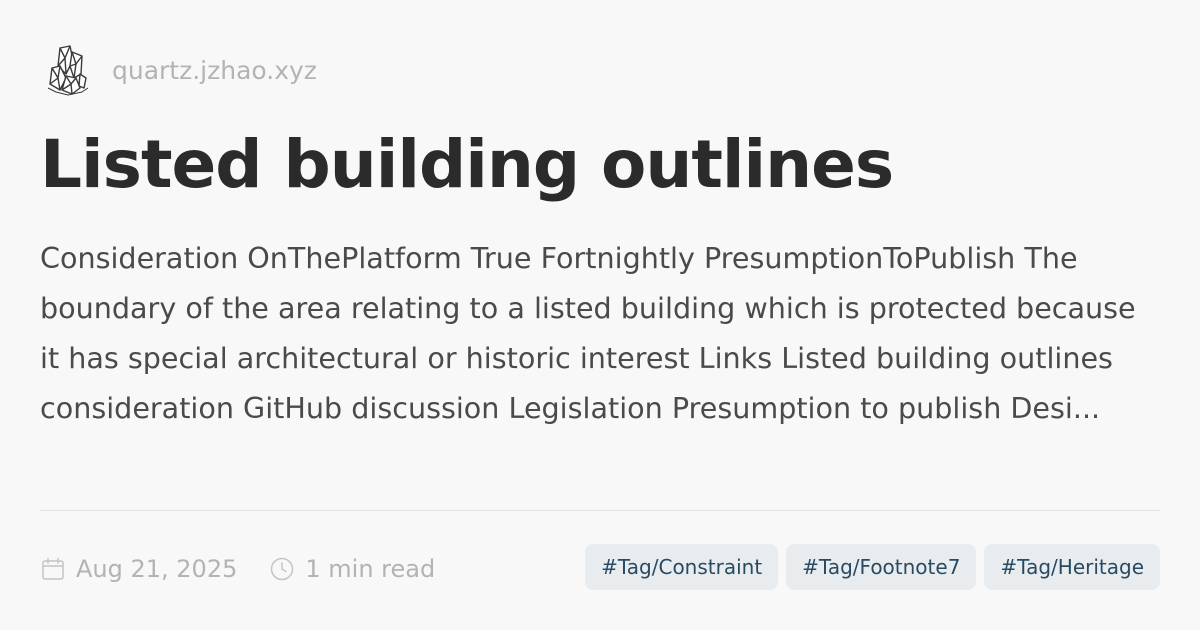  What do you see at coordinates (282, 569) in the screenshot?
I see `clock-icon` at bounding box center [282, 569].